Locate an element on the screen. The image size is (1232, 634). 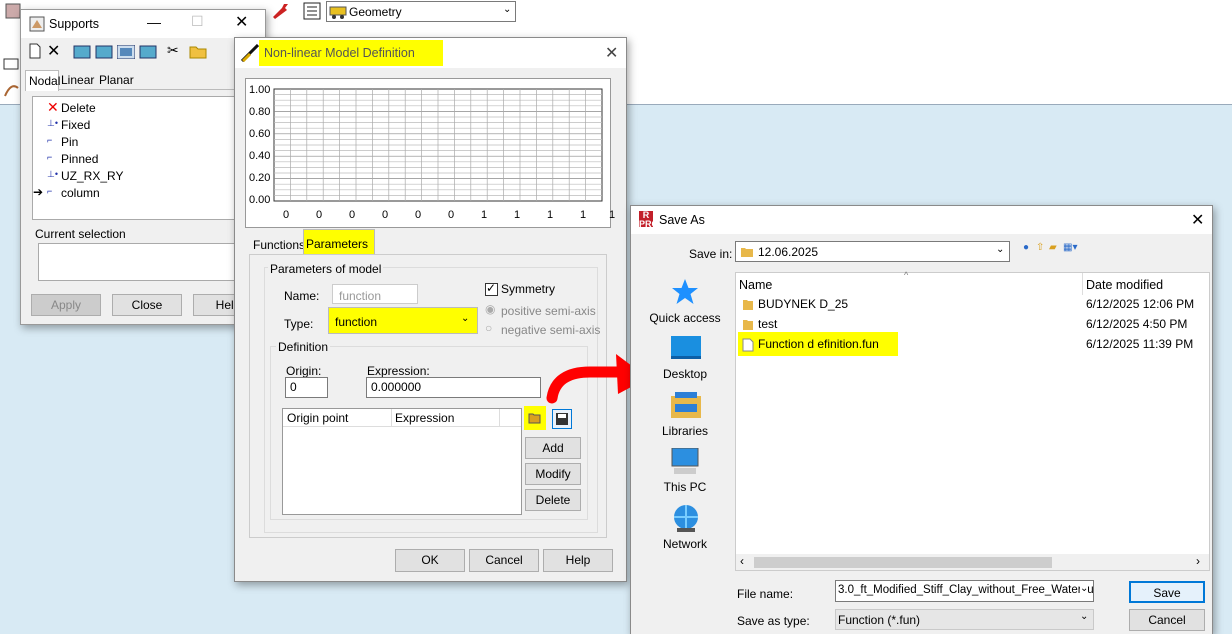
network-icon is located at coordinates (686, 518).